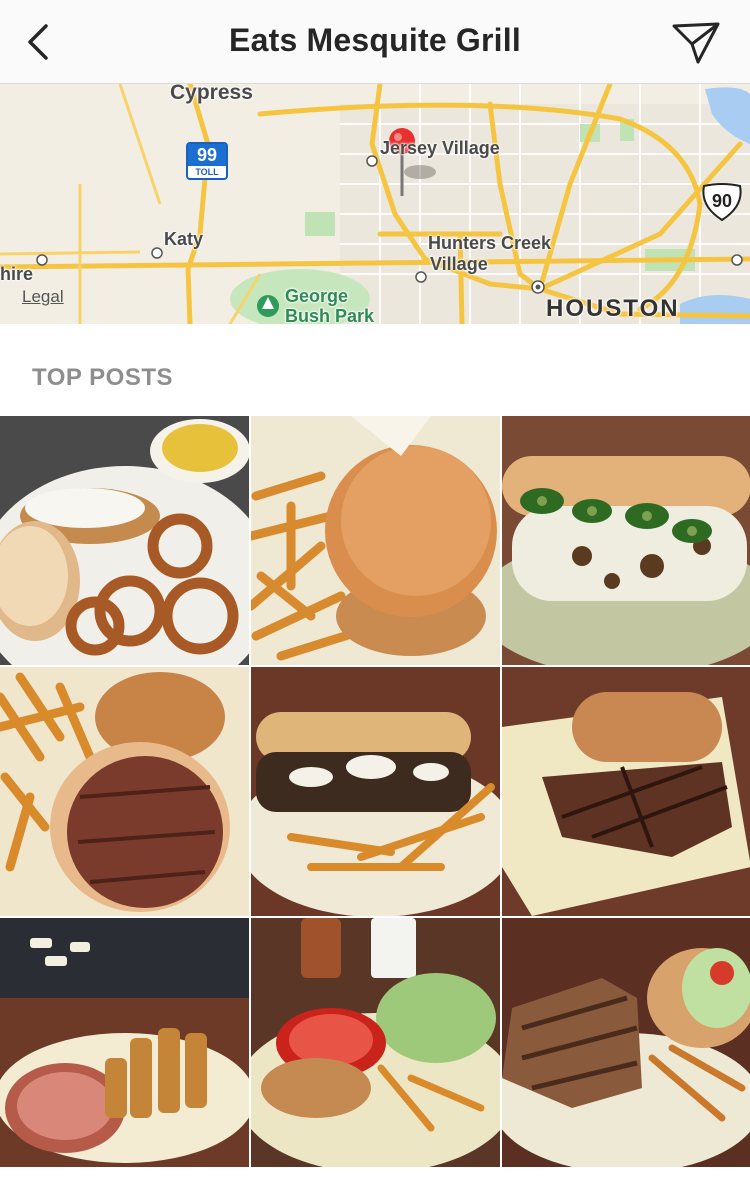 This screenshot has width=750, height=1193. What do you see at coordinates (207, 172) in the screenshot?
I see `toll-label: TOLL` at bounding box center [207, 172].